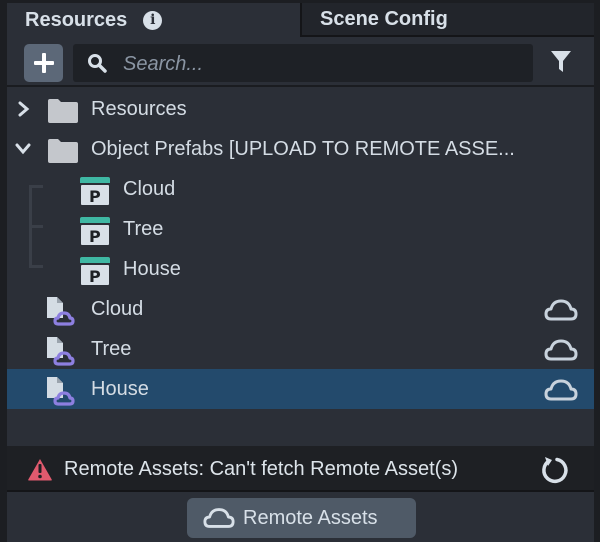 This screenshot has height=542, width=600. I want to click on plus-icon, so click(43, 63).